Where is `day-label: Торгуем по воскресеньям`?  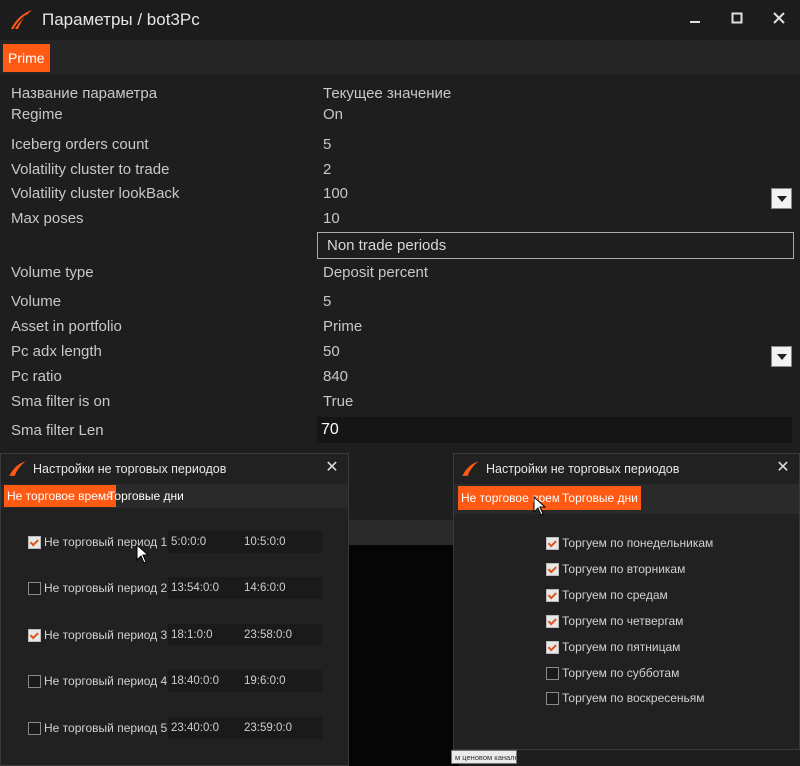 day-label: Торгуем по воскресеньям is located at coordinates (633, 698).